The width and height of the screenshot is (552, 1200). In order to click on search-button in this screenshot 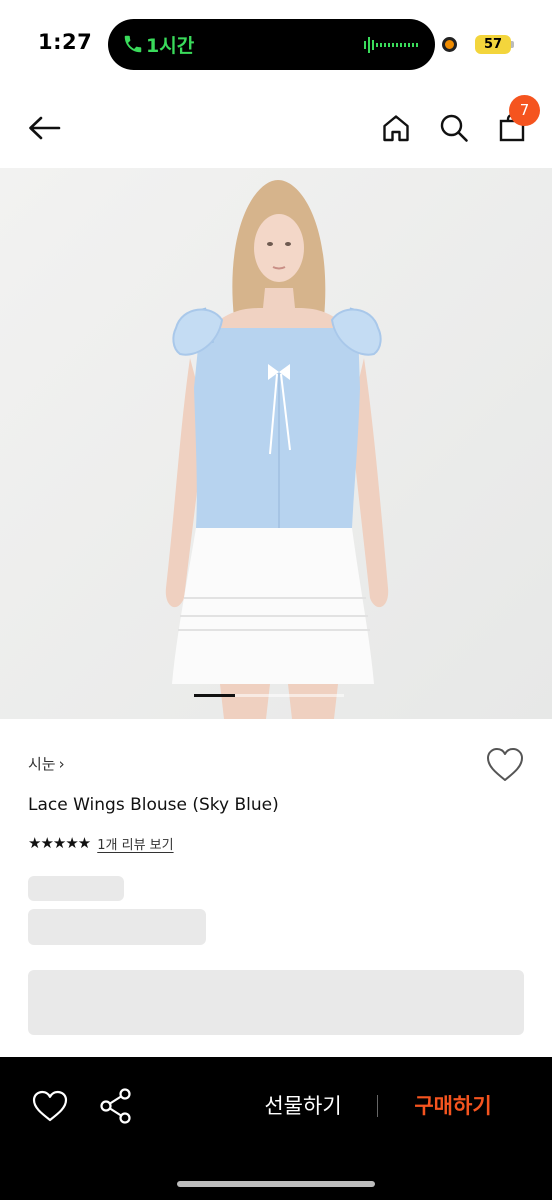, I will do `click(454, 128)`.